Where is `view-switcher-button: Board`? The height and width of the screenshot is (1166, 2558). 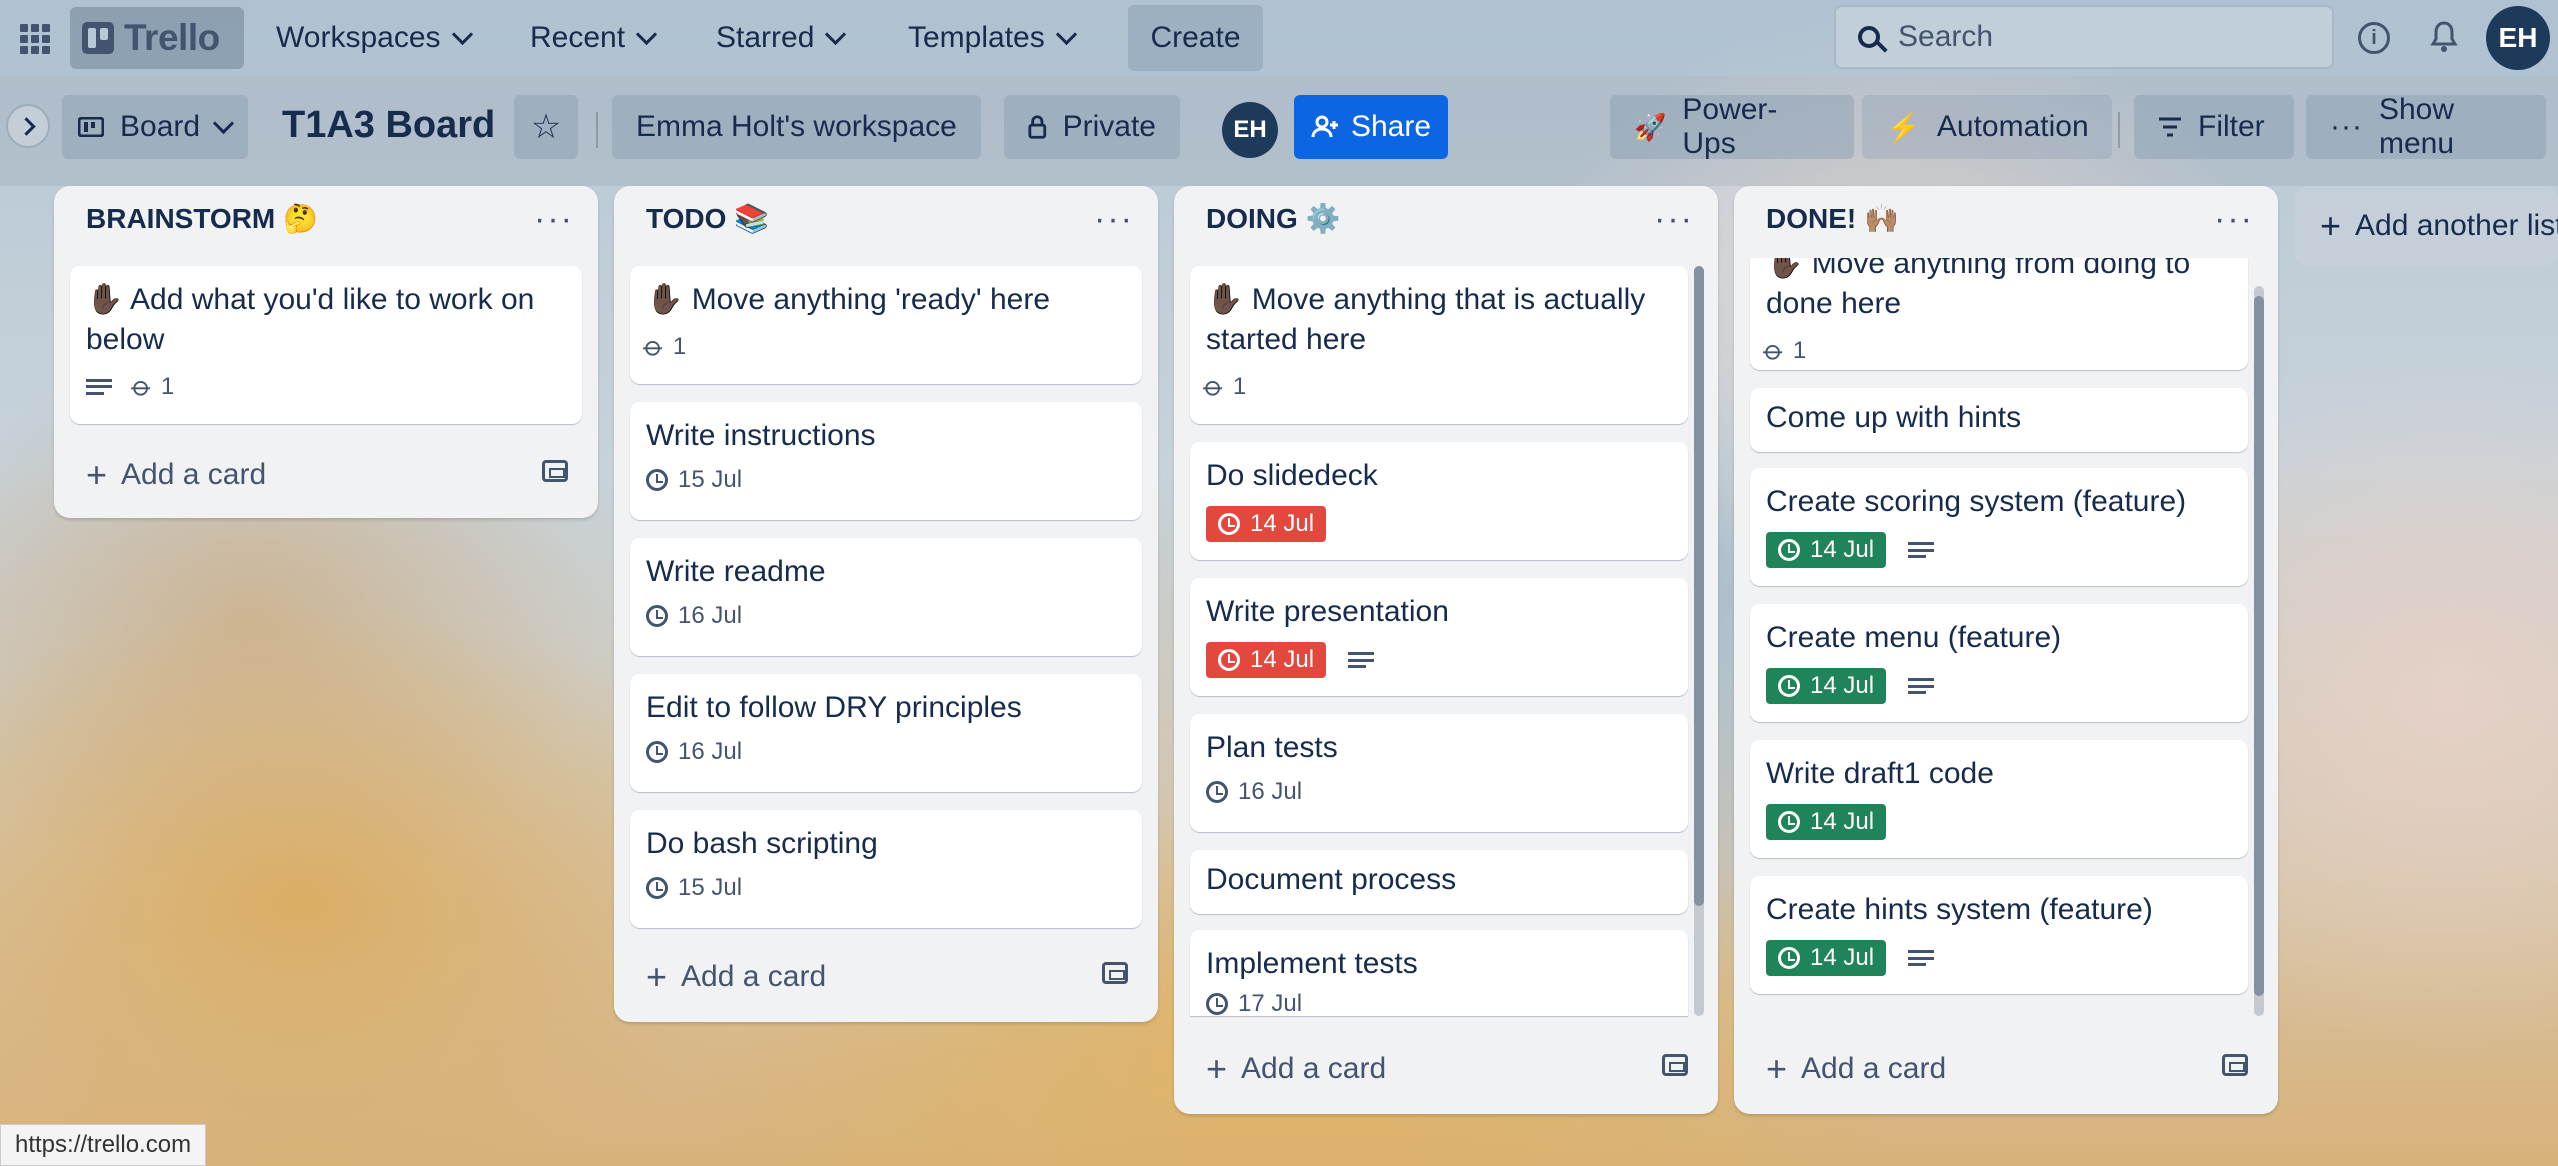
view-switcher-button: Board is located at coordinates (155, 127).